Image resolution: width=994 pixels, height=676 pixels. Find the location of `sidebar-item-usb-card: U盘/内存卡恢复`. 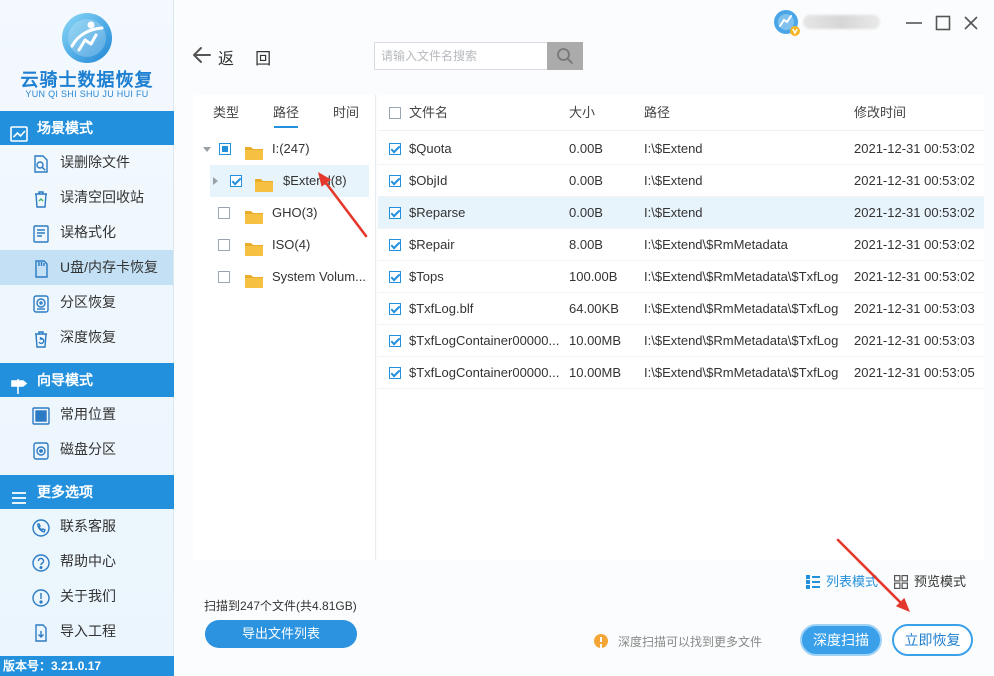

sidebar-item-usb-card: U盘/内存卡恢复 is located at coordinates (86, 267).